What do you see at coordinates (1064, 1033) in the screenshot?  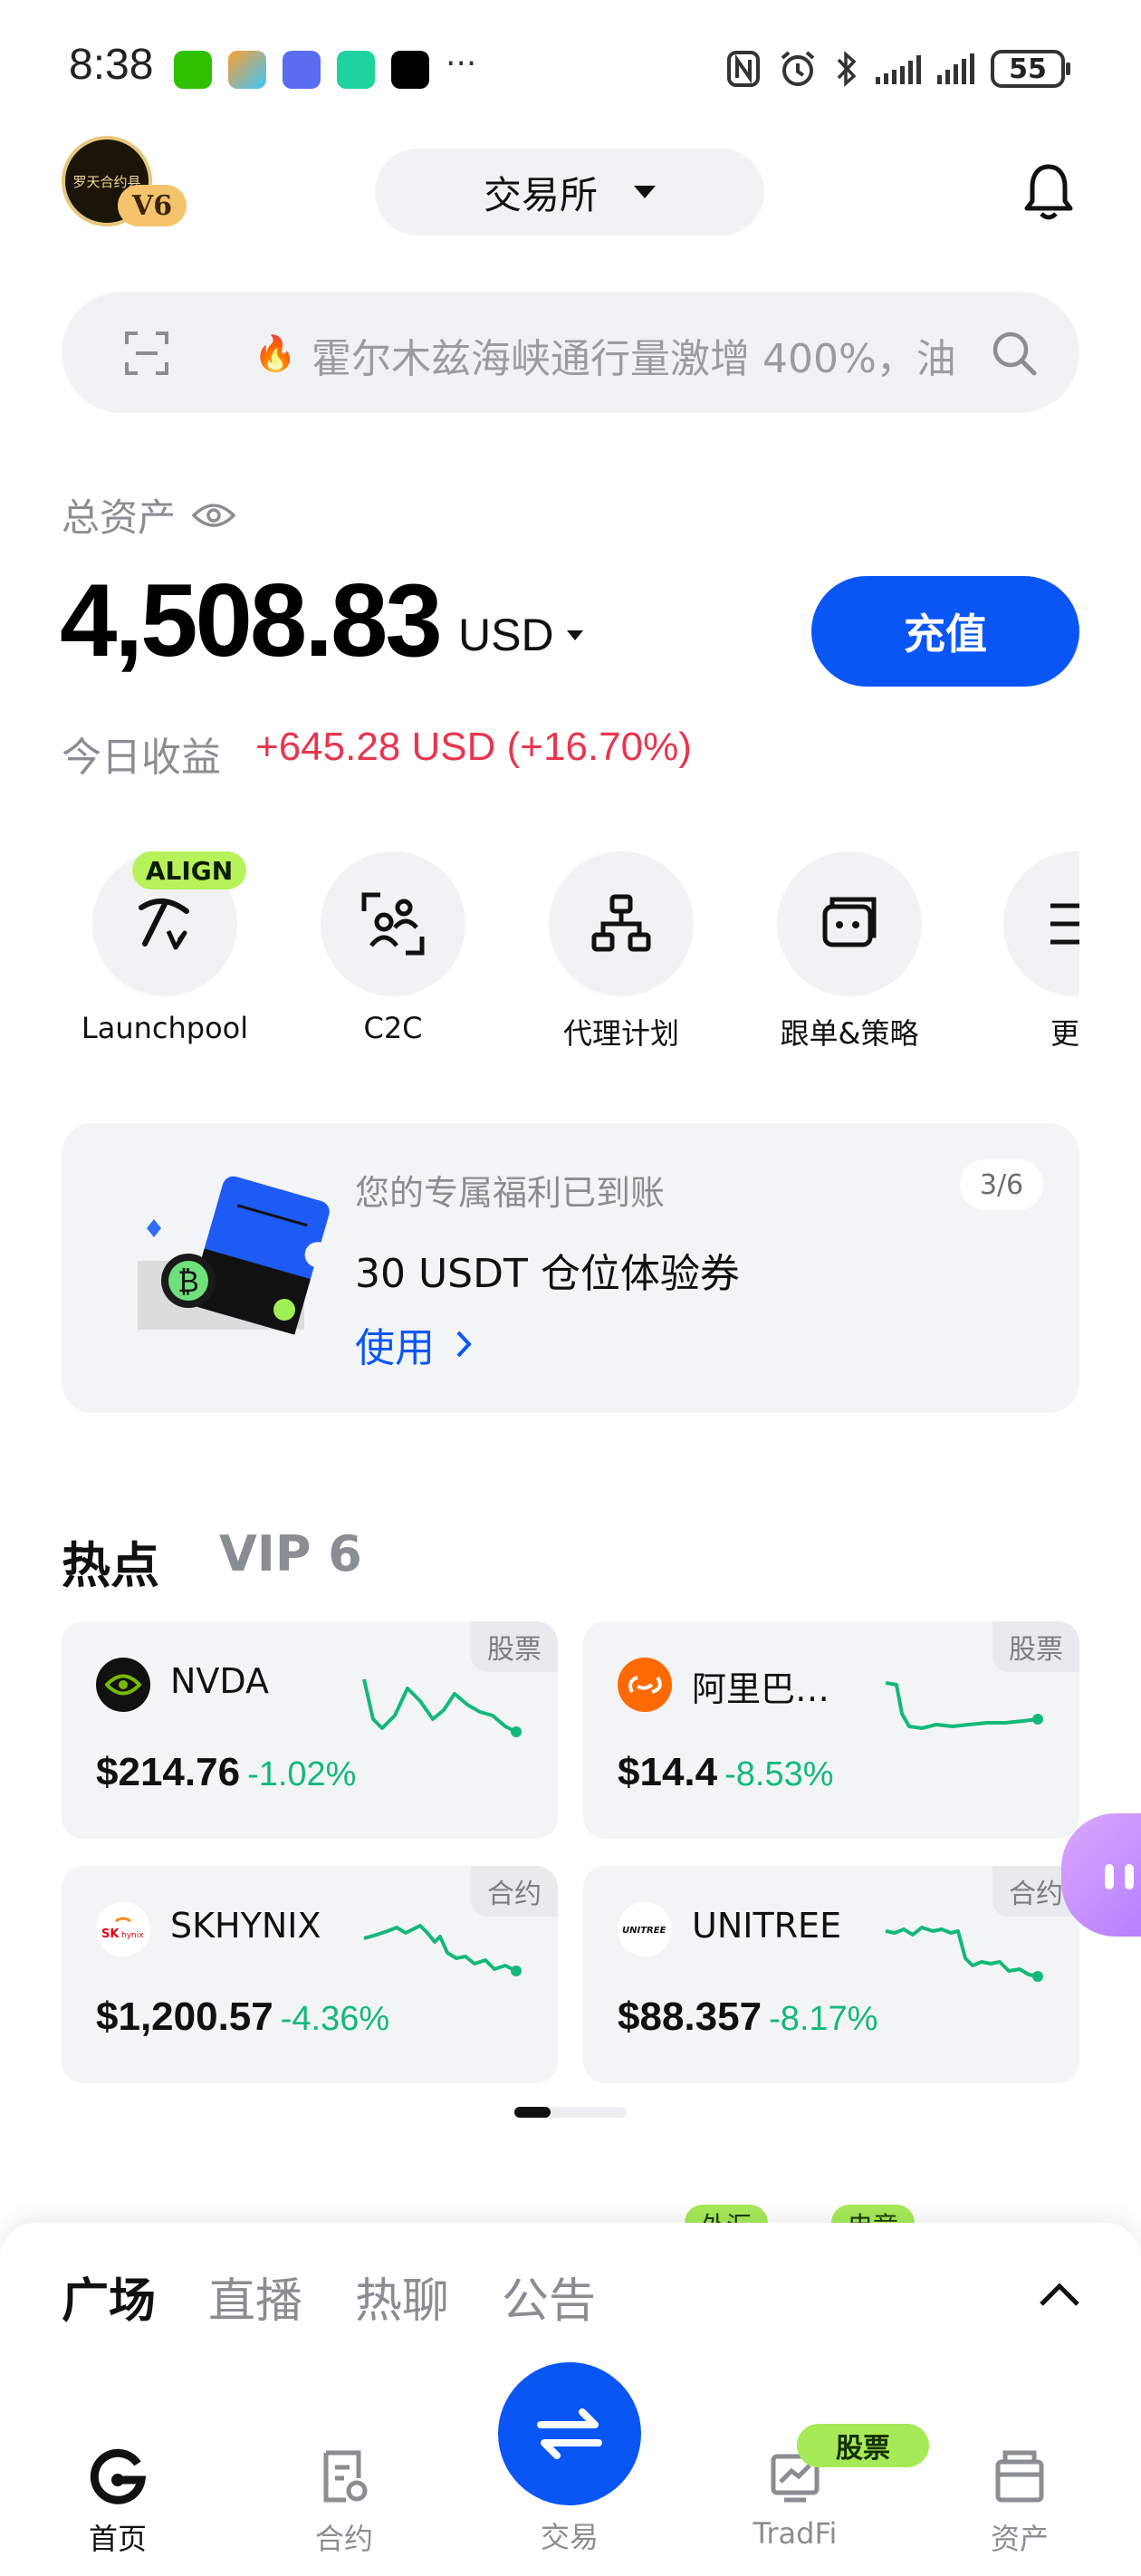 I see `shortcut-label: 更` at bounding box center [1064, 1033].